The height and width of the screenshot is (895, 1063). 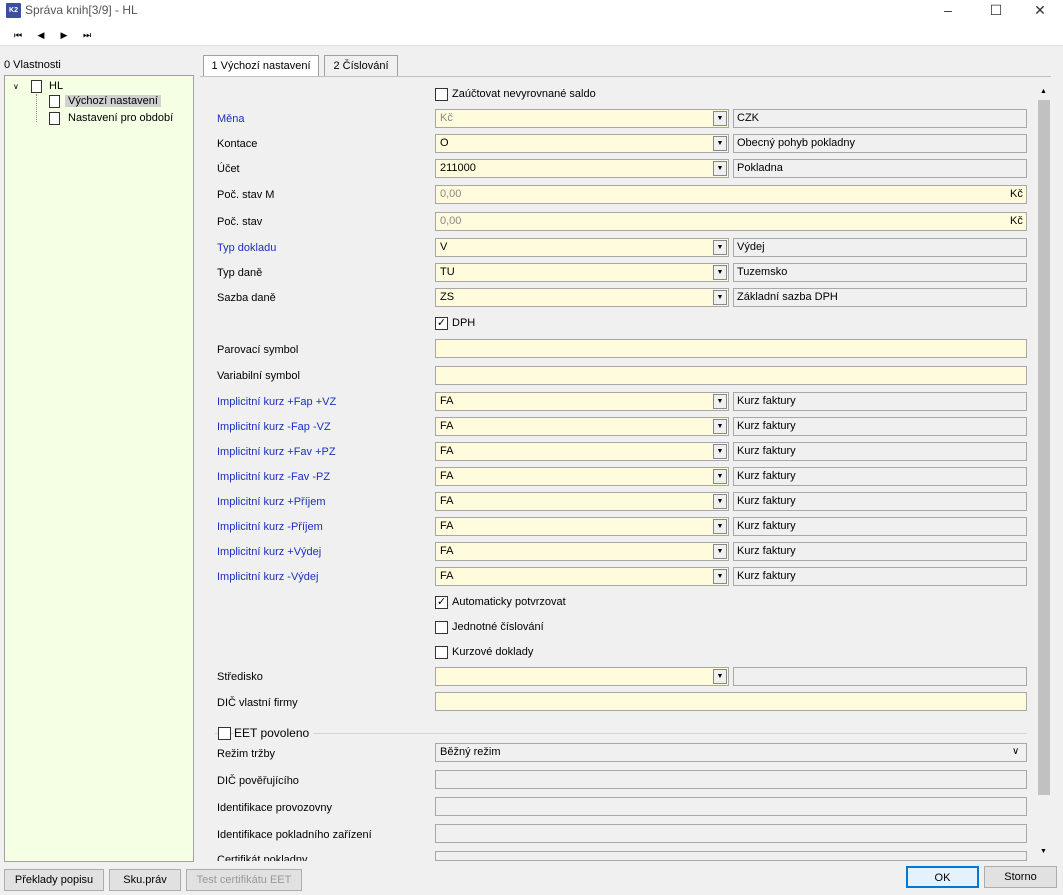 What do you see at coordinates (441, 323) in the screenshot?
I see `dph-checkbox: ✓` at bounding box center [441, 323].